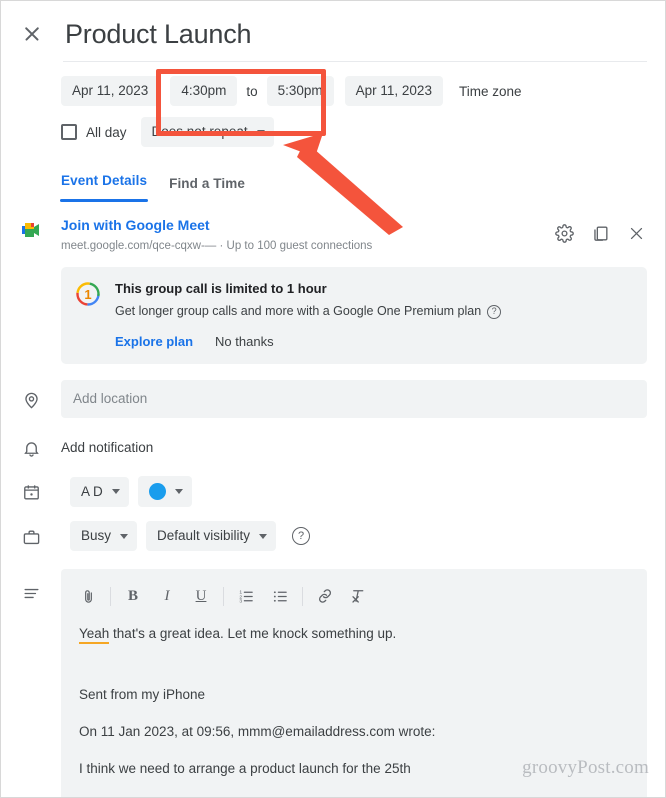  Describe the element at coordinates (600, 233) in the screenshot. I see `copy-icon` at that location.